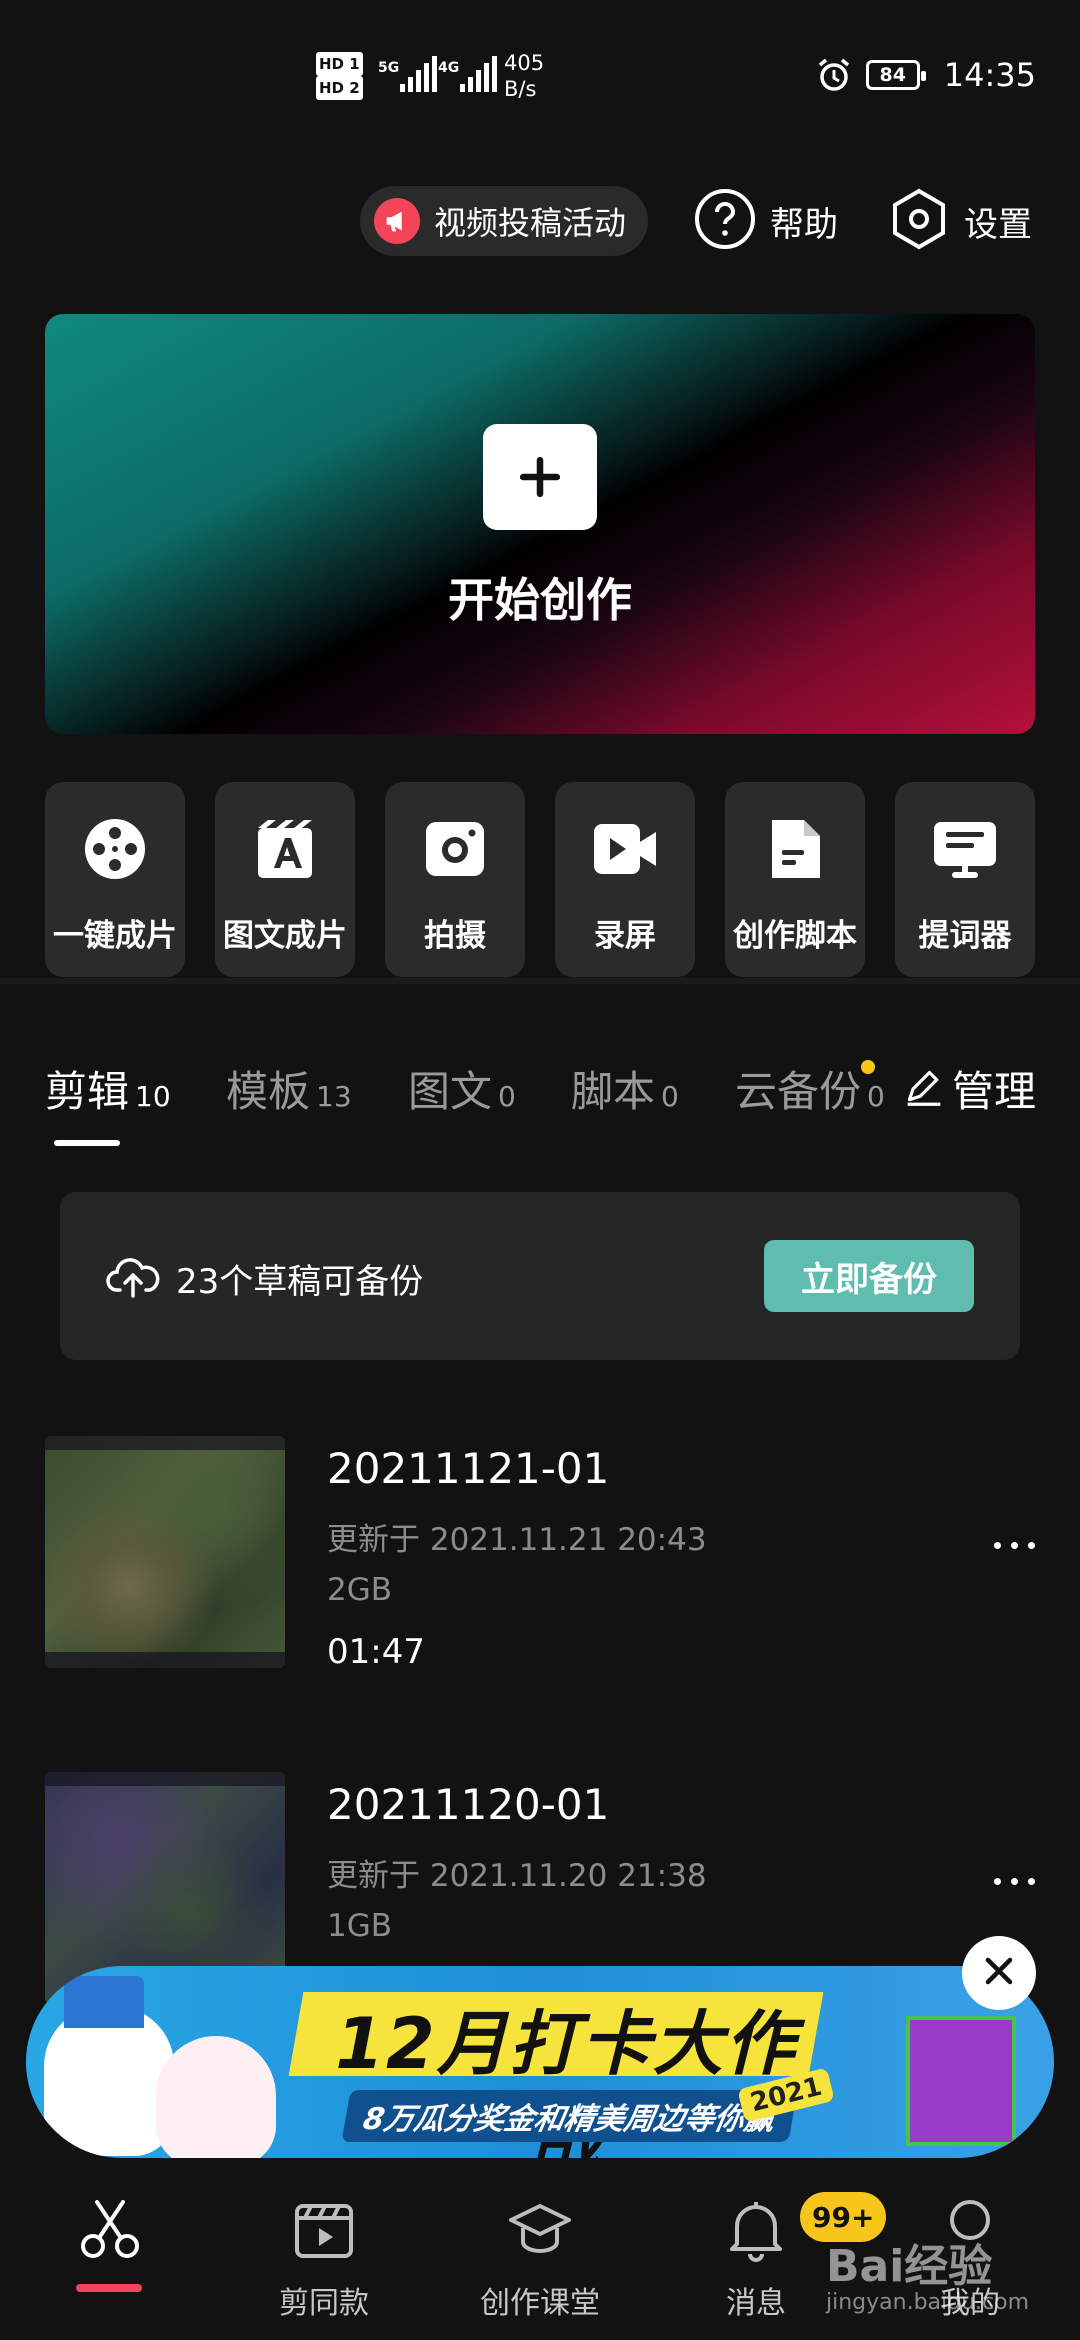  What do you see at coordinates (109, 2081) in the screenshot?
I see `snowman-illustration` at bounding box center [109, 2081].